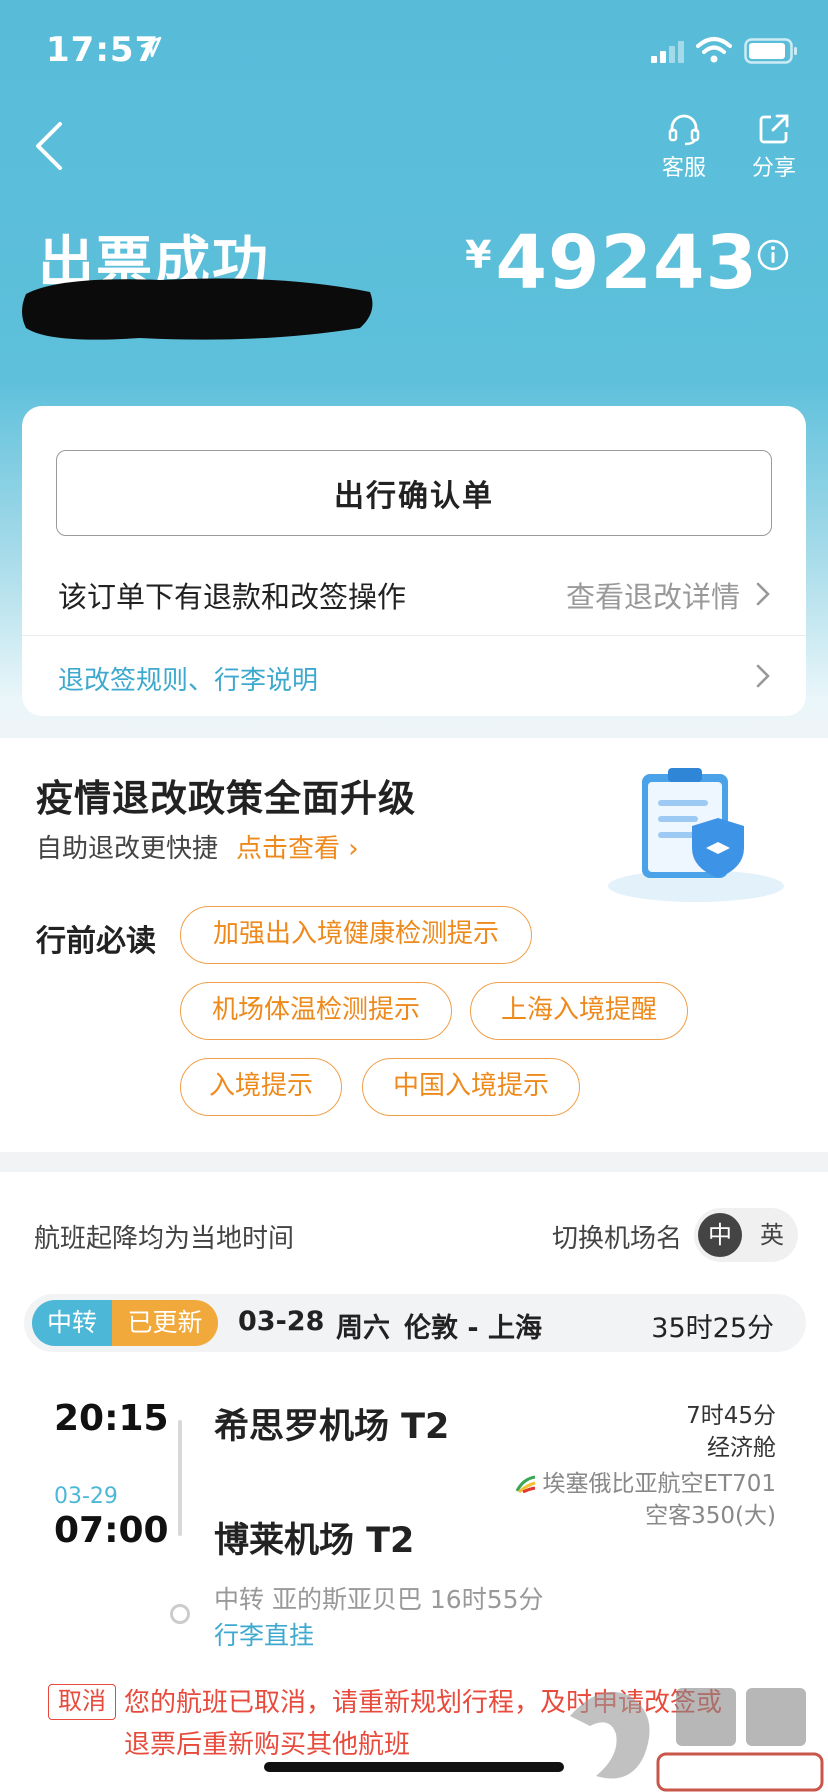  I want to click on airline-name: 埃塞俄比亚航空ET701, so click(659, 1484).